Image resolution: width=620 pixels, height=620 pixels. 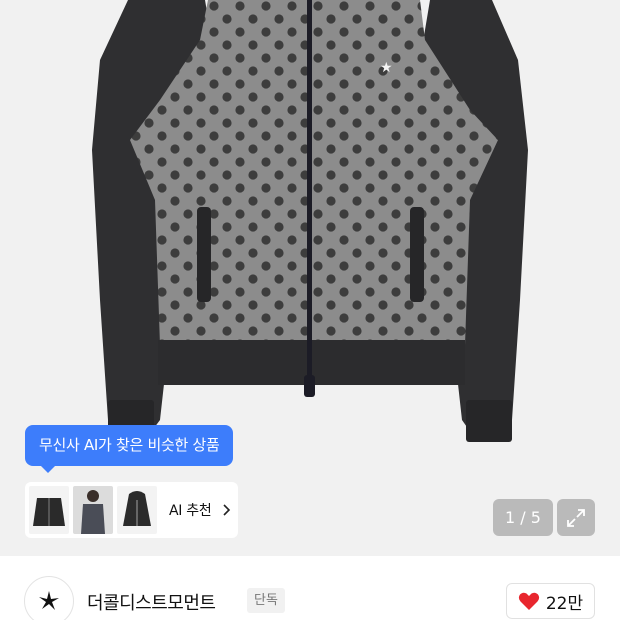 What do you see at coordinates (564, 603) in the screenshot?
I see `like-count: 22만` at bounding box center [564, 603].